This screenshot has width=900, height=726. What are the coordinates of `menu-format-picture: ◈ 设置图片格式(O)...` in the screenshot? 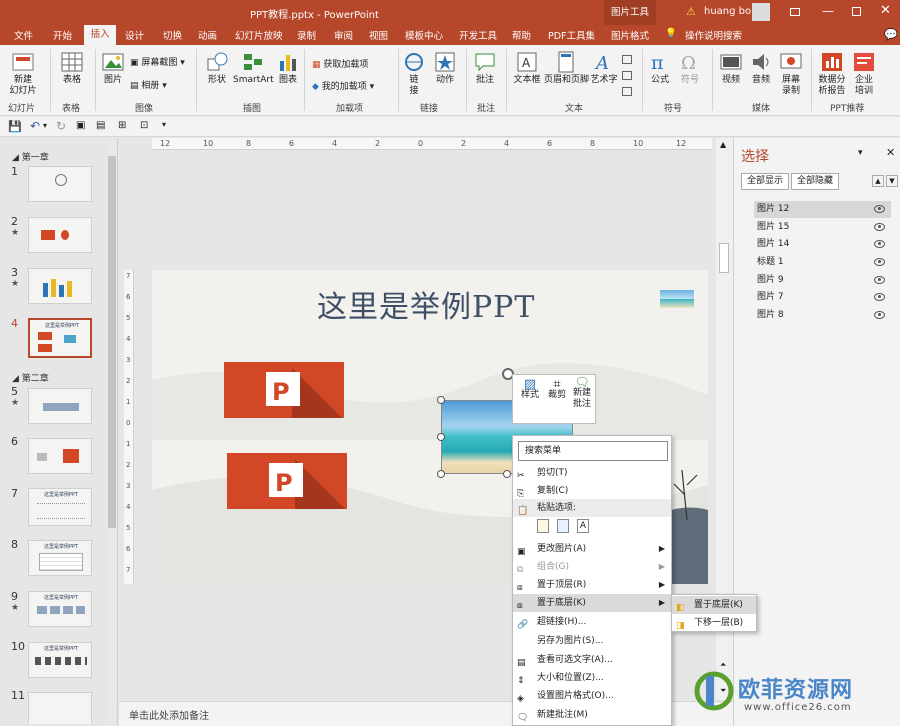 It's located at (592, 696).